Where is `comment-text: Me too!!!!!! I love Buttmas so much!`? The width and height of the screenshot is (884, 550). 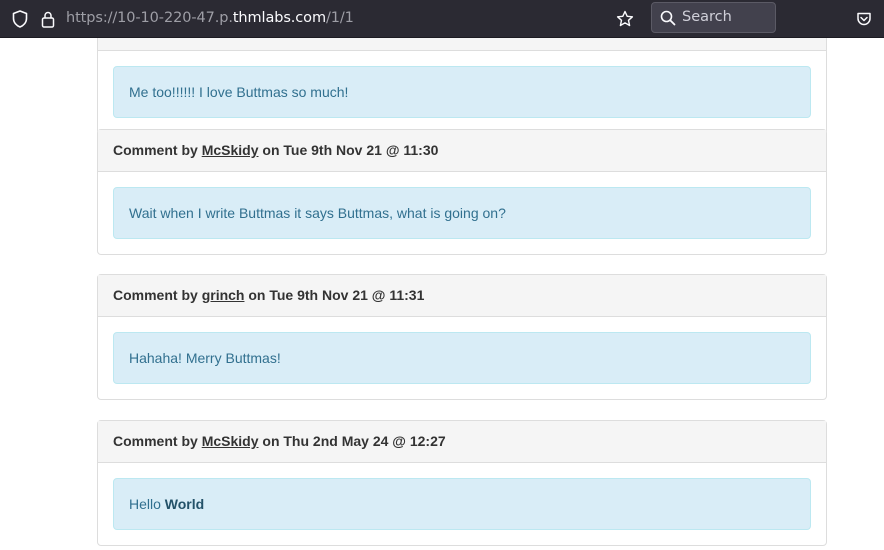
comment-text: Me too!!!!!! I love Buttmas so much! is located at coordinates (462, 92).